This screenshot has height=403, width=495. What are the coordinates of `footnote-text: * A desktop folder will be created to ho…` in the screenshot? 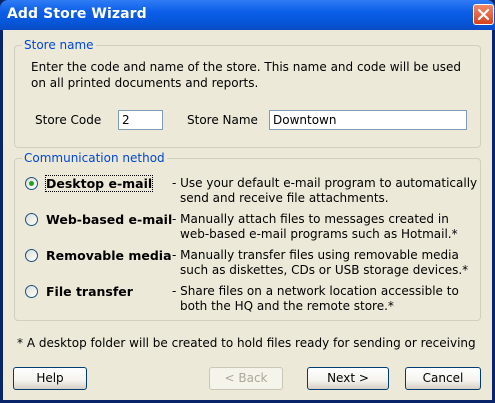 It's located at (246, 343).